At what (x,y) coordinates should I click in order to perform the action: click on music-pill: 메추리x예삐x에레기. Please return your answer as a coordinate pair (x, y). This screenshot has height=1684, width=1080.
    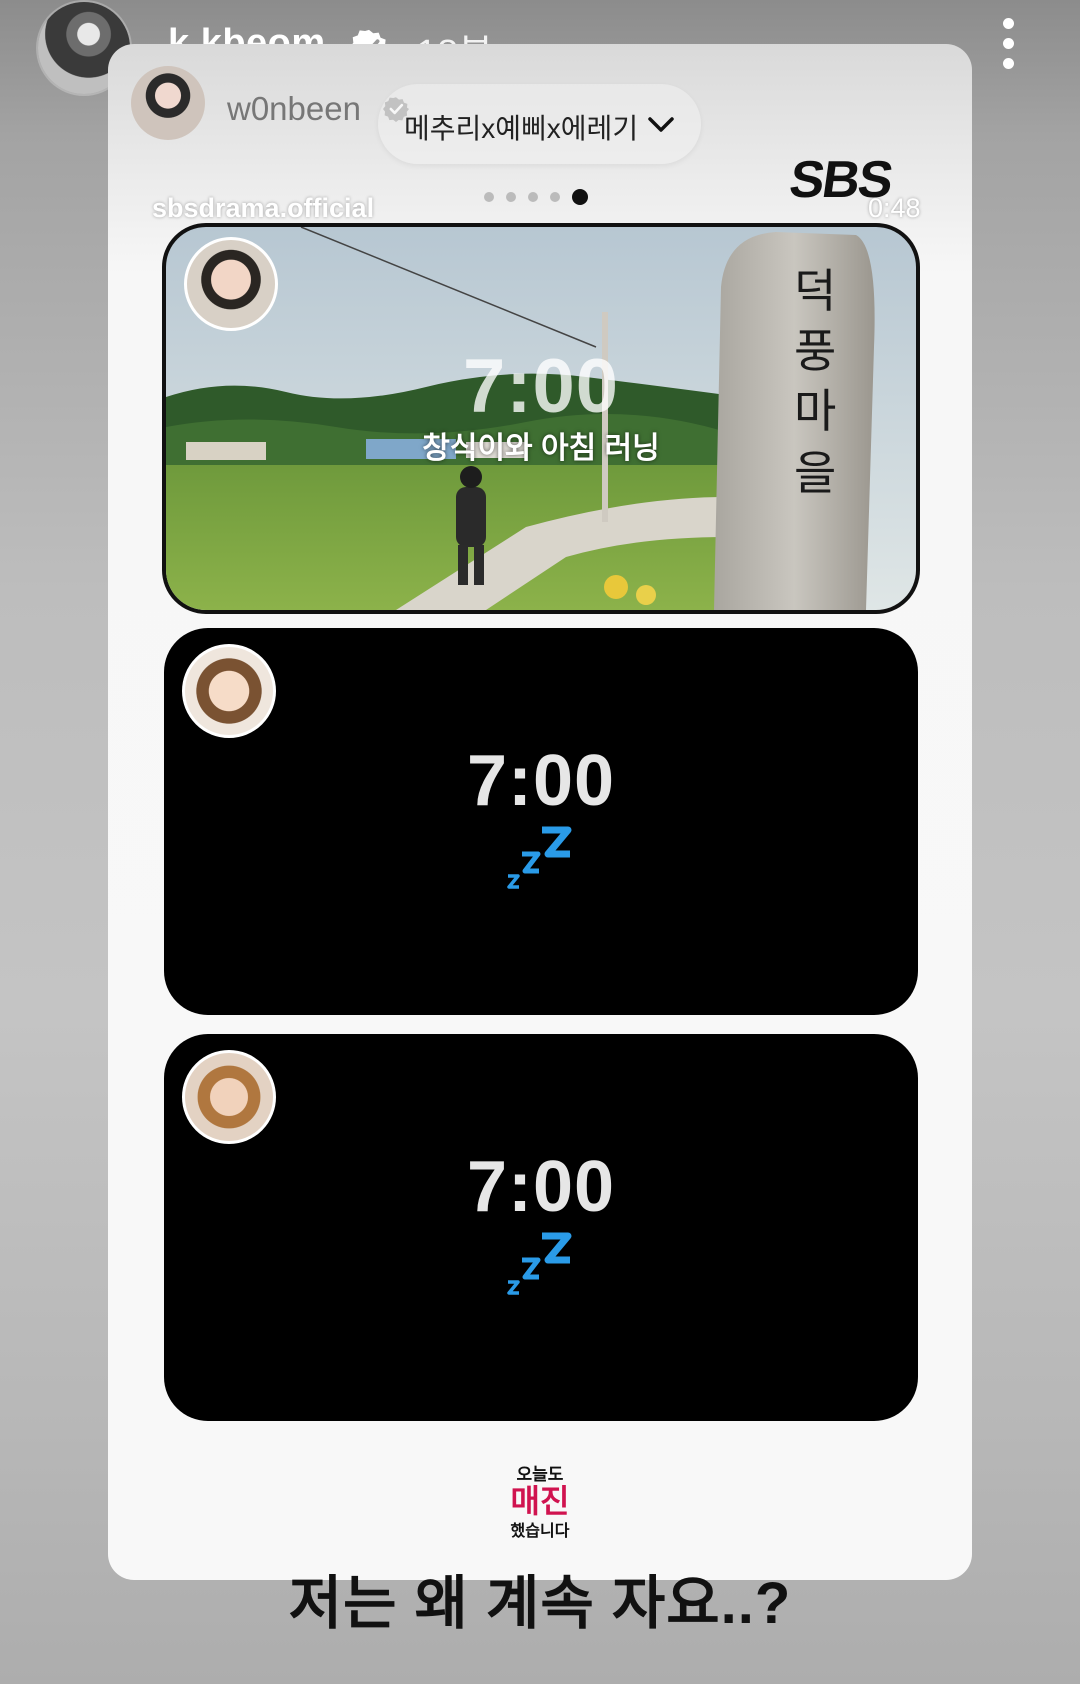
    Looking at the image, I should click on (539, 124).